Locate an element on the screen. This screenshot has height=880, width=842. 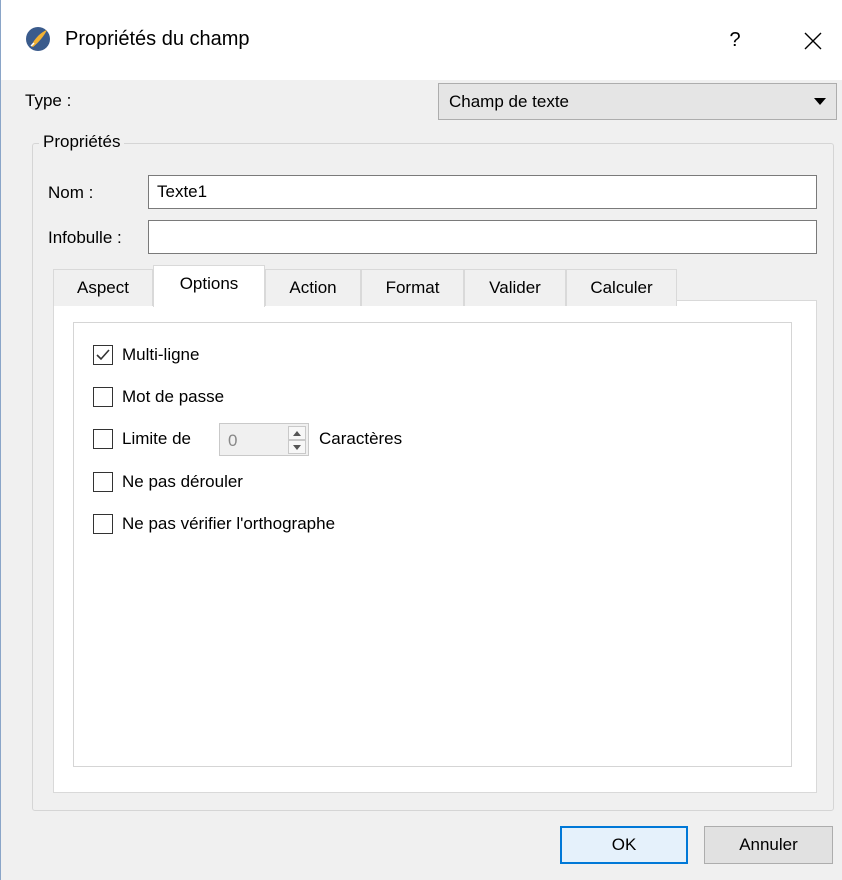
limit-value: 0 is located at coordinates (233, 440).